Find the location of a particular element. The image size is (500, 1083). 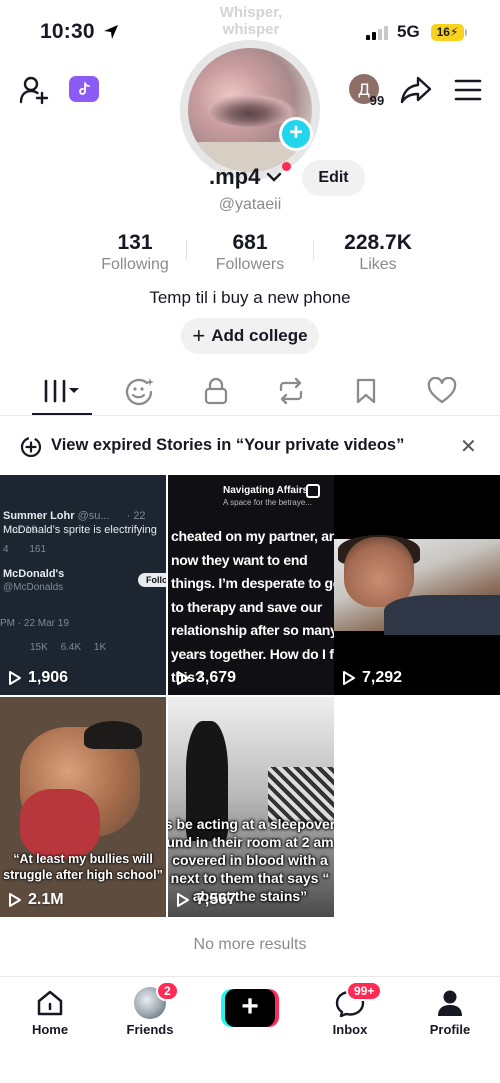

display-name: .mp4 is located at coordinates (234, 177).